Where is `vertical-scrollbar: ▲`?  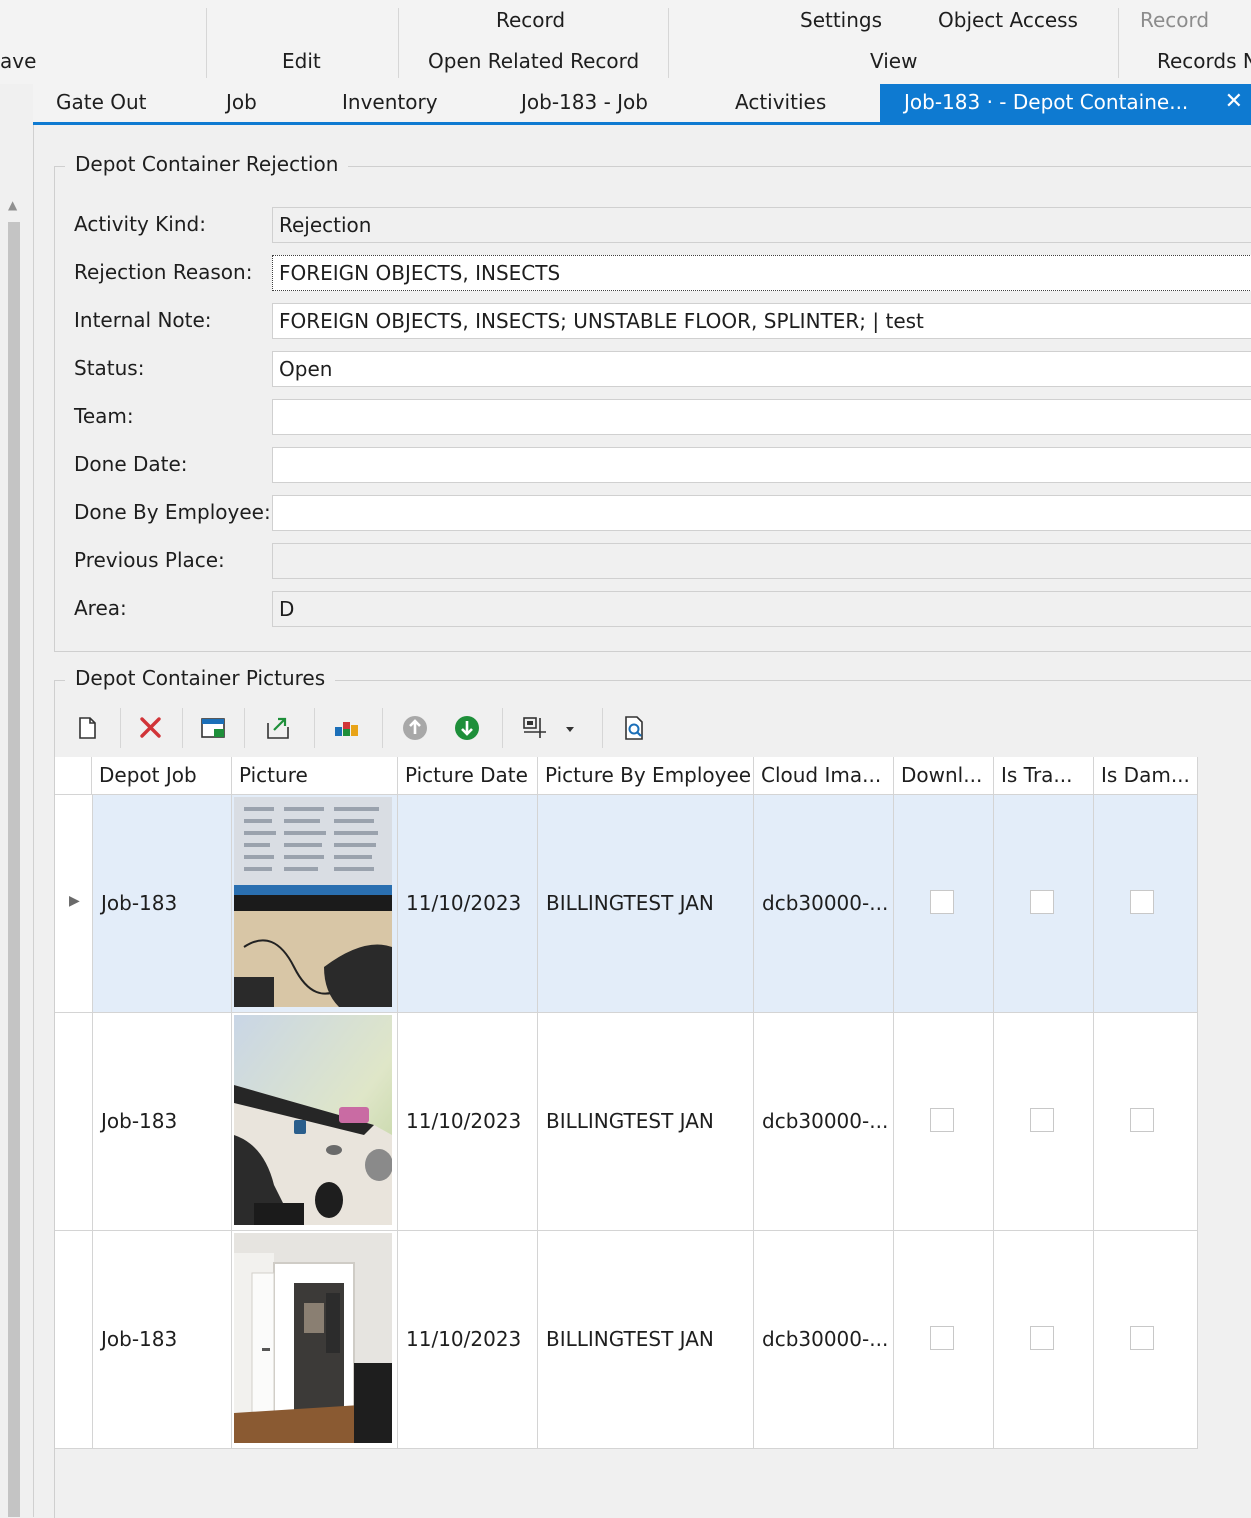
vertical-scrollbar: ▲ is located at coordinates (14, 856).